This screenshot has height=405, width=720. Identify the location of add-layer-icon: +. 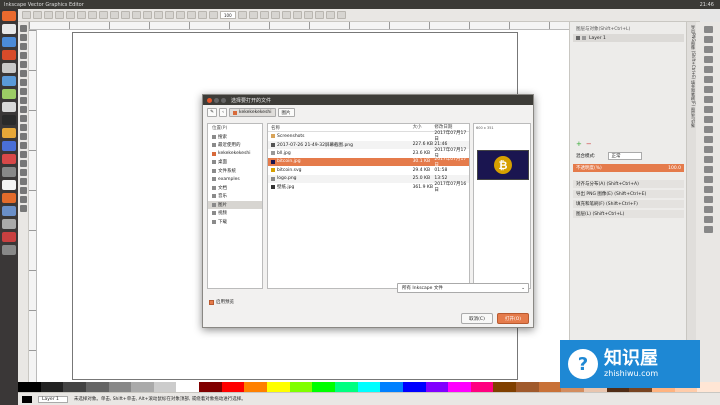
(579, 144).